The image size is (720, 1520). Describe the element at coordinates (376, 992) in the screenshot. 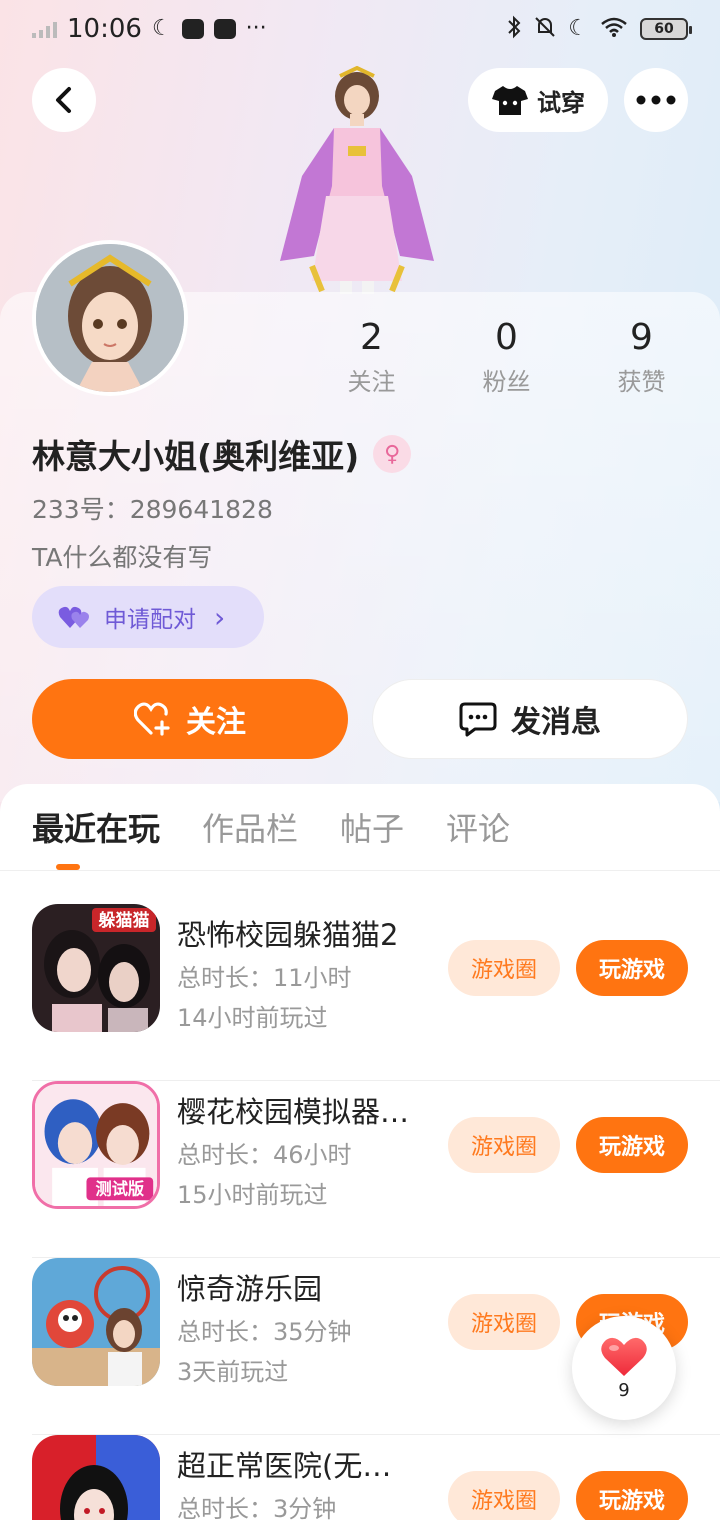

I see `list-item: 躲猫猫 恐怖校园躲猫猫2 总时长：11小时 14小时前玩过 游戏圈 玩游戏` at that location.